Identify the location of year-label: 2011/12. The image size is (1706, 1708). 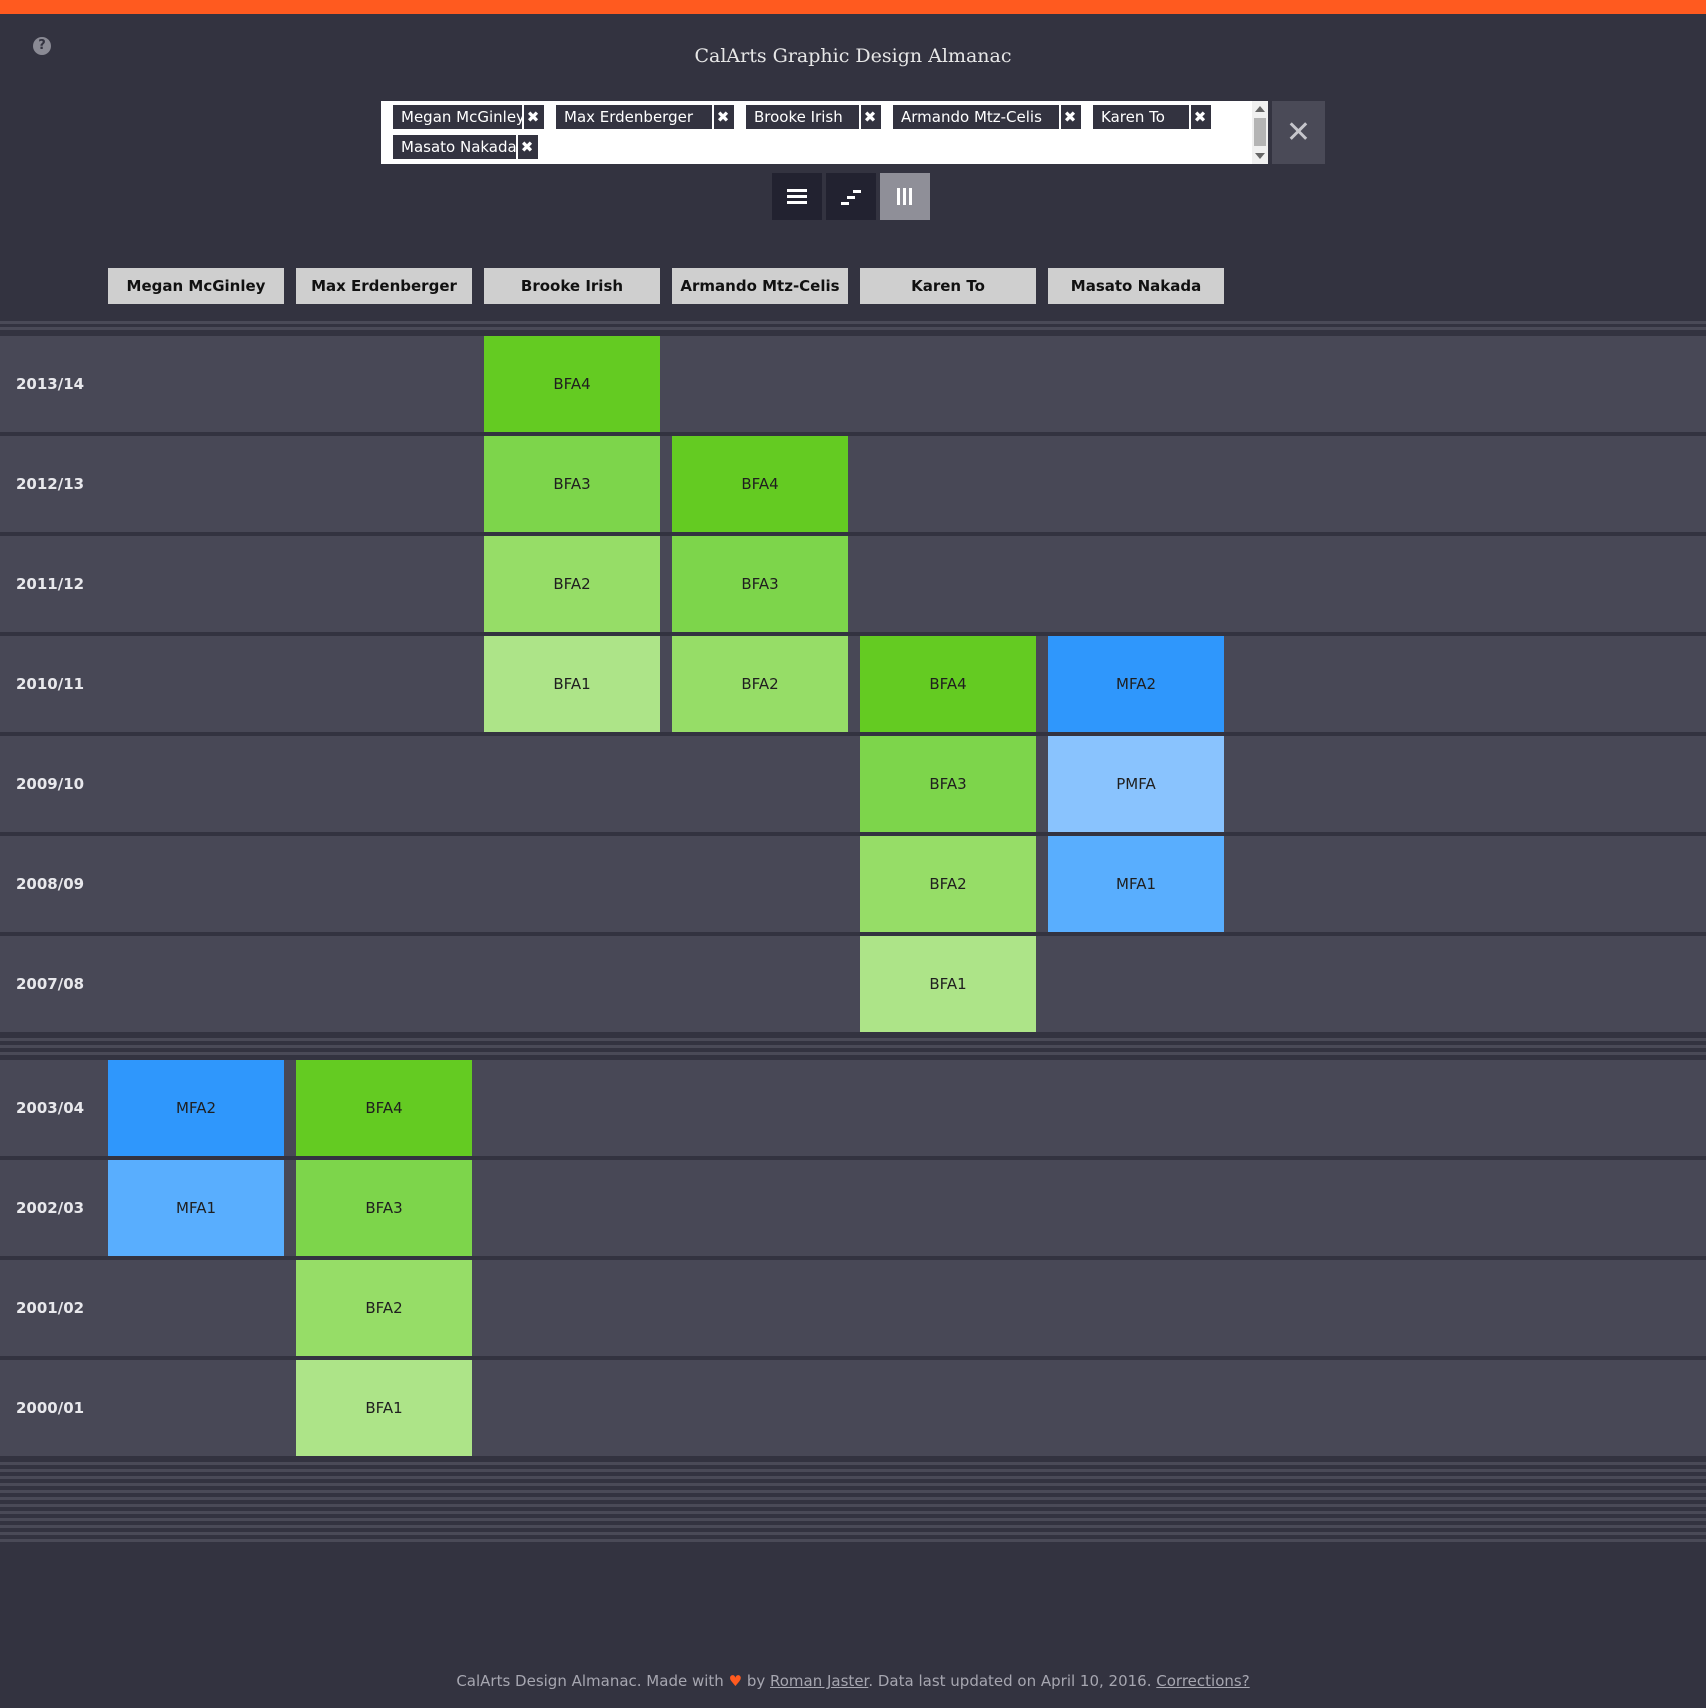
(50, 584).